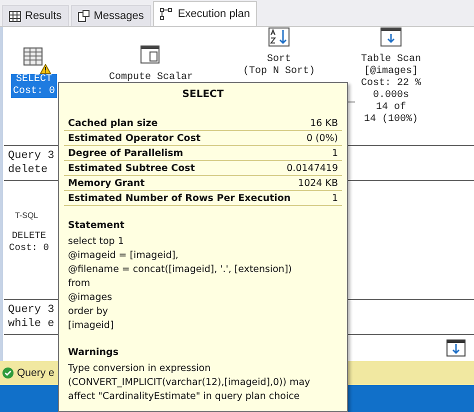 This screenshot has width=474, height=412. What do you see at coordinates (94, 352) in the screenshot?
I see `section-heading: Warnings` at bounding box center [94, 352].